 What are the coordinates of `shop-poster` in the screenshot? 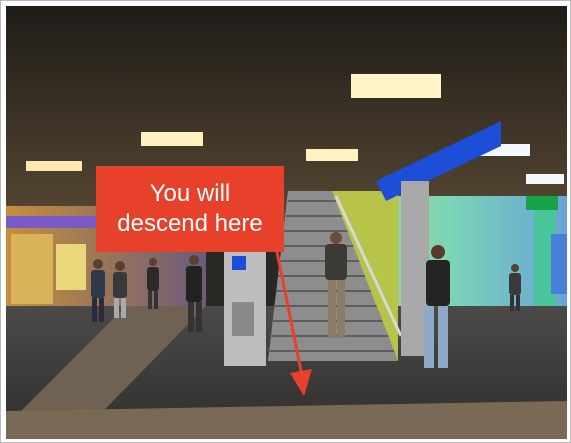 It's located at (71, 267).